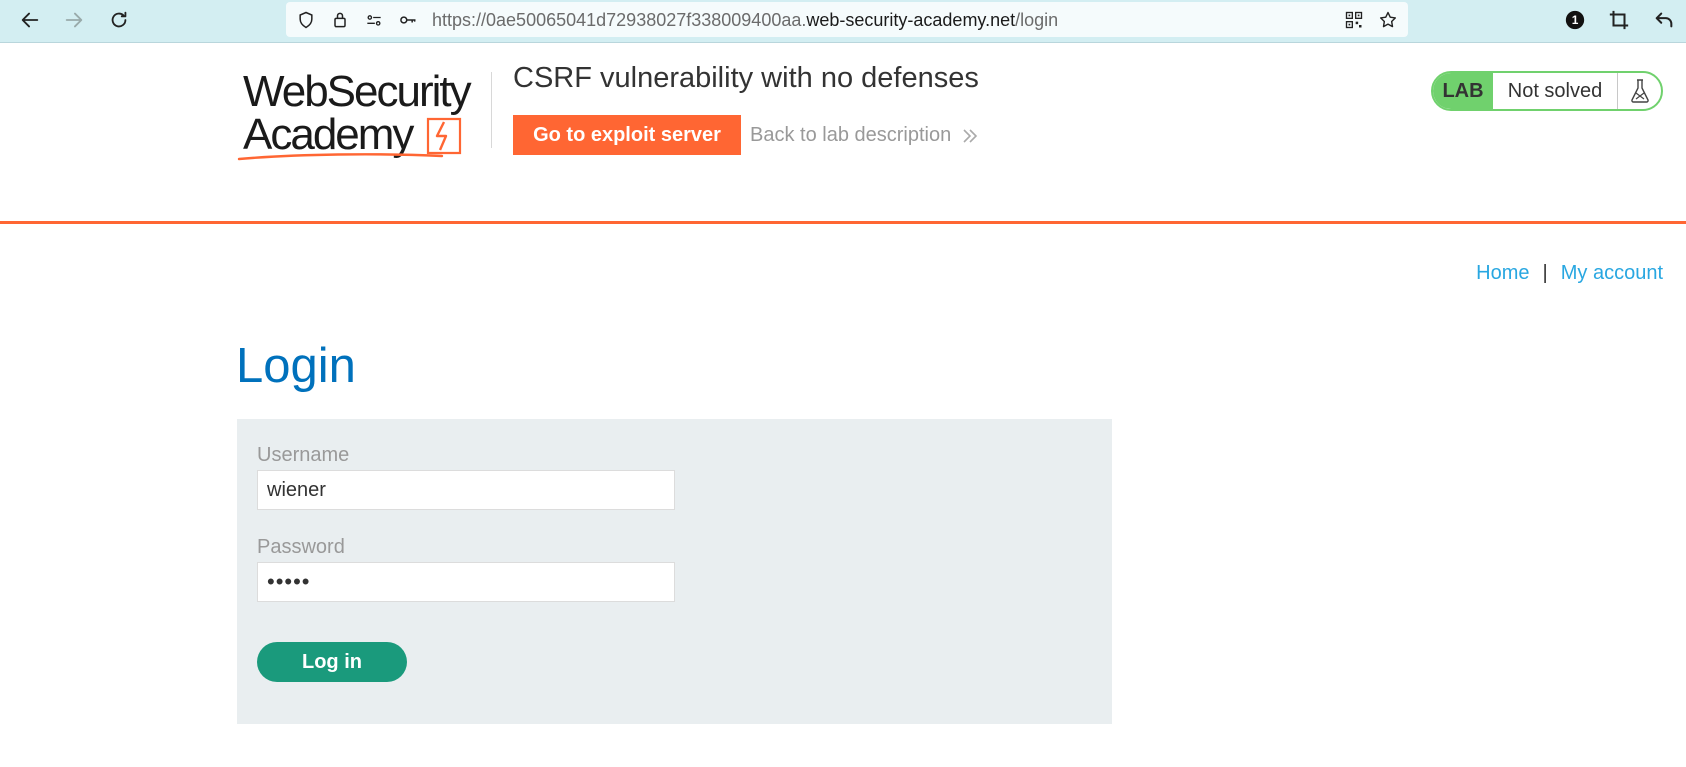 Image resolution: width=1686 pixels, height=767 pixels. I want to click on arrow-right-icon, so click(74, 20).